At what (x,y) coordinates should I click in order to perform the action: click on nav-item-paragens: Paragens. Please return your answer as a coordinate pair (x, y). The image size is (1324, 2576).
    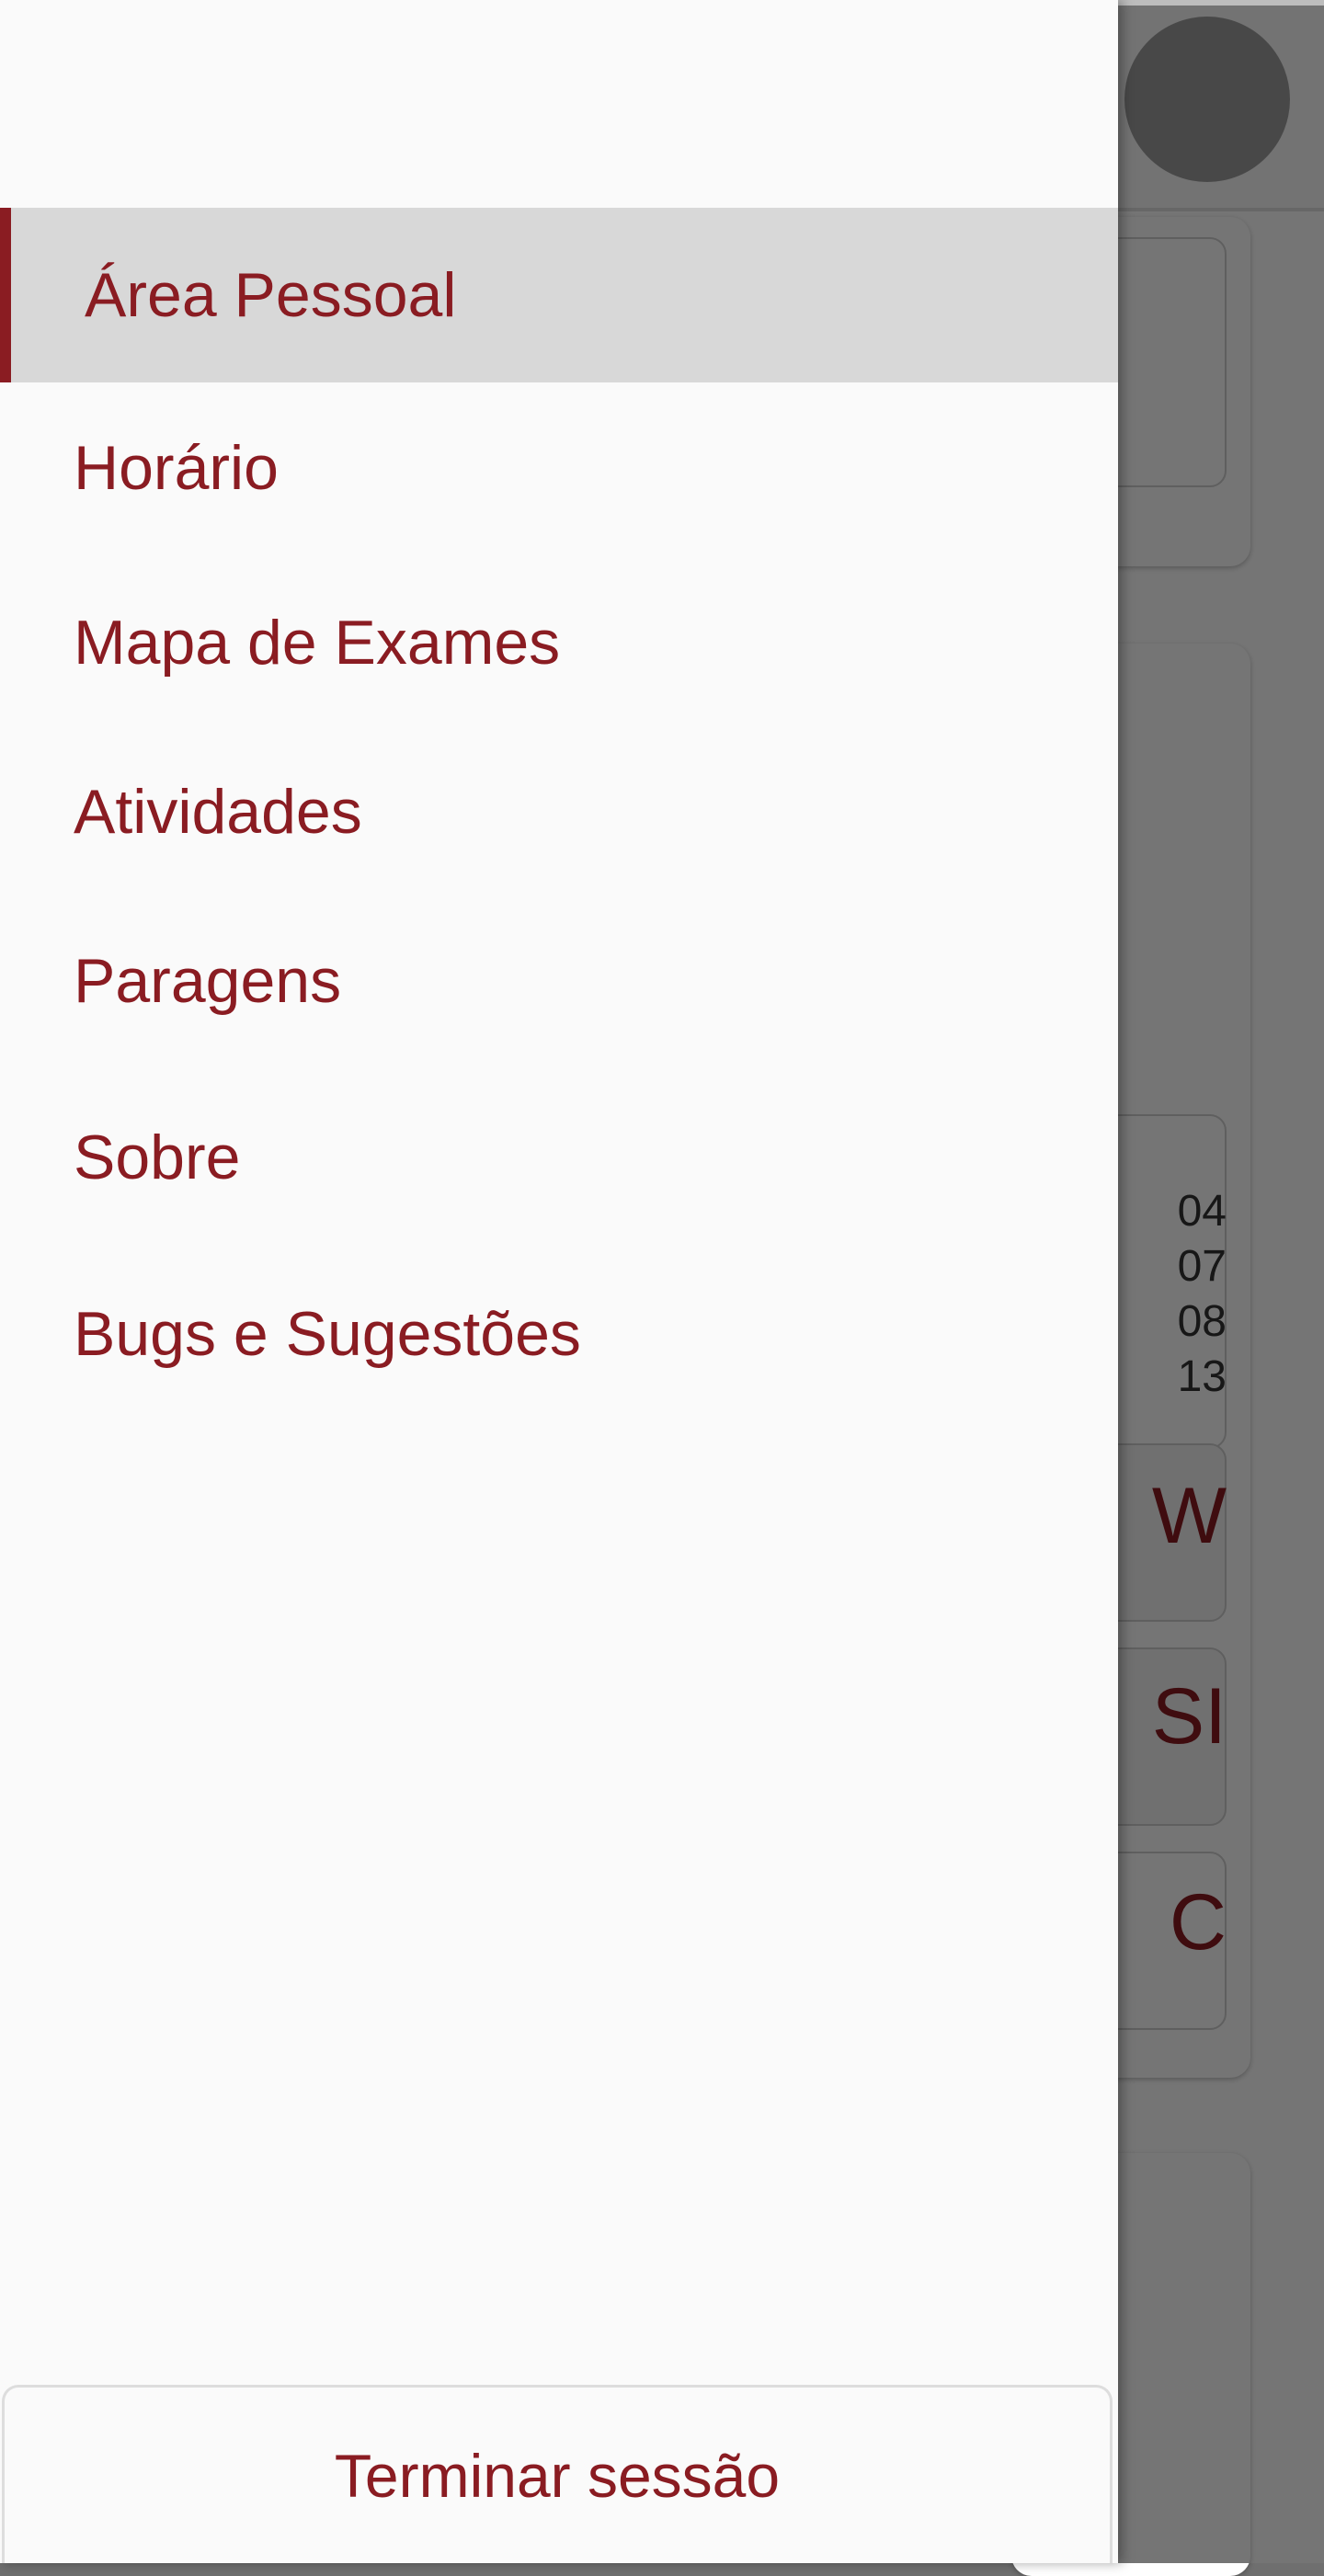
    Looking at the image, I should click on (559, 981).